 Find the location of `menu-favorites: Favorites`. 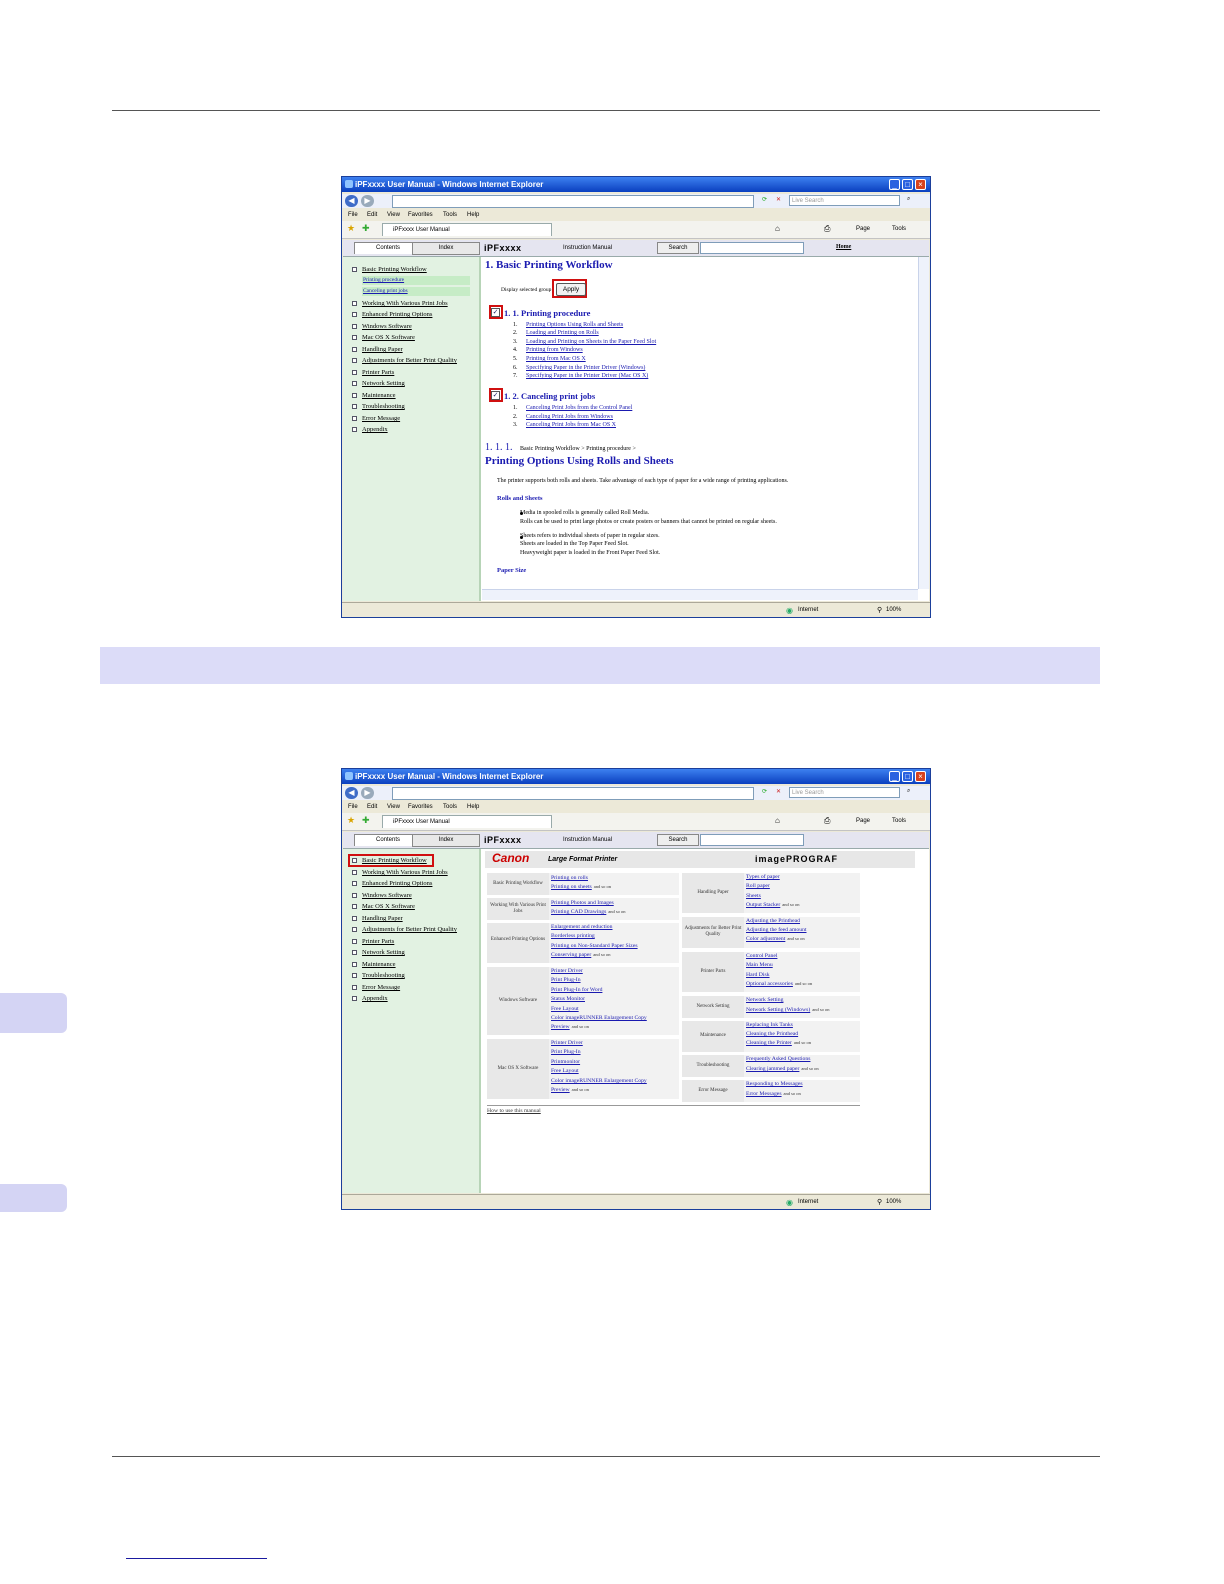

menu-favorites: Favorites is located at coordinates (420, 807).